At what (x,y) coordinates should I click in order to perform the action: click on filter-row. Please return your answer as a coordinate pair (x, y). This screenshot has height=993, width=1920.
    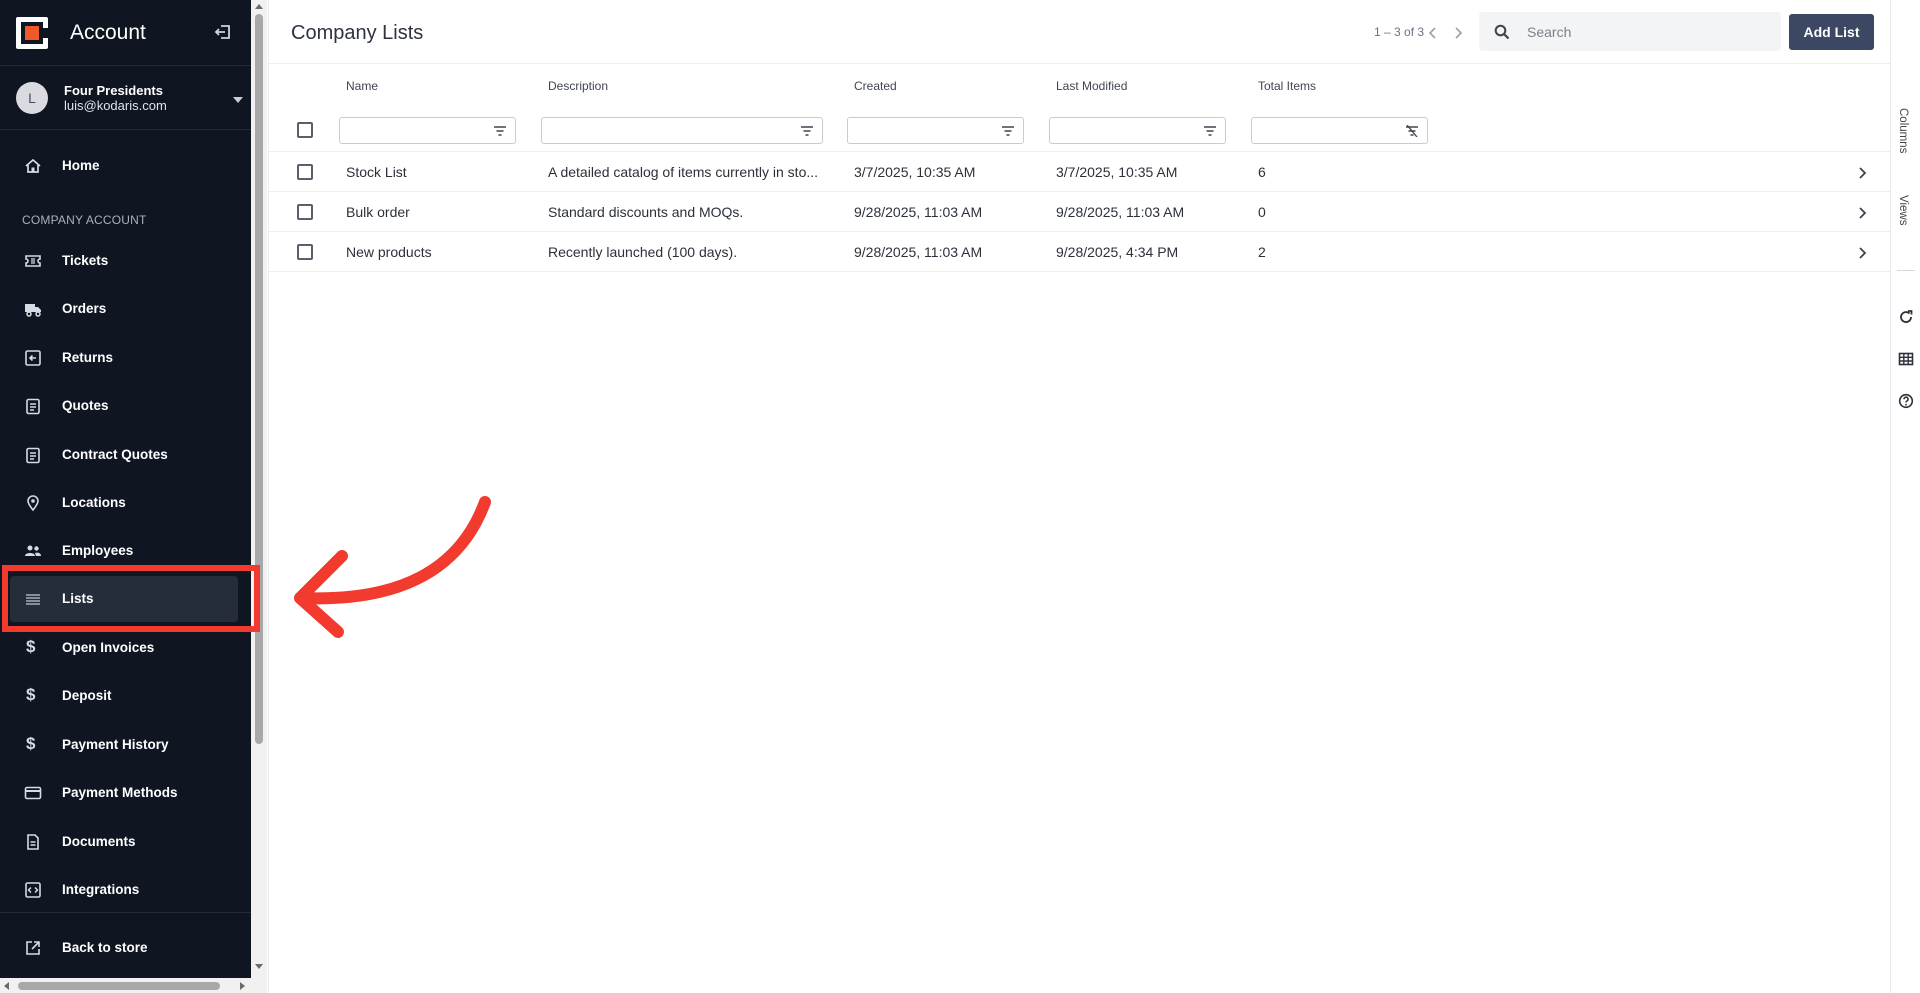
    Looking at the image, I should click on (1080, 130).